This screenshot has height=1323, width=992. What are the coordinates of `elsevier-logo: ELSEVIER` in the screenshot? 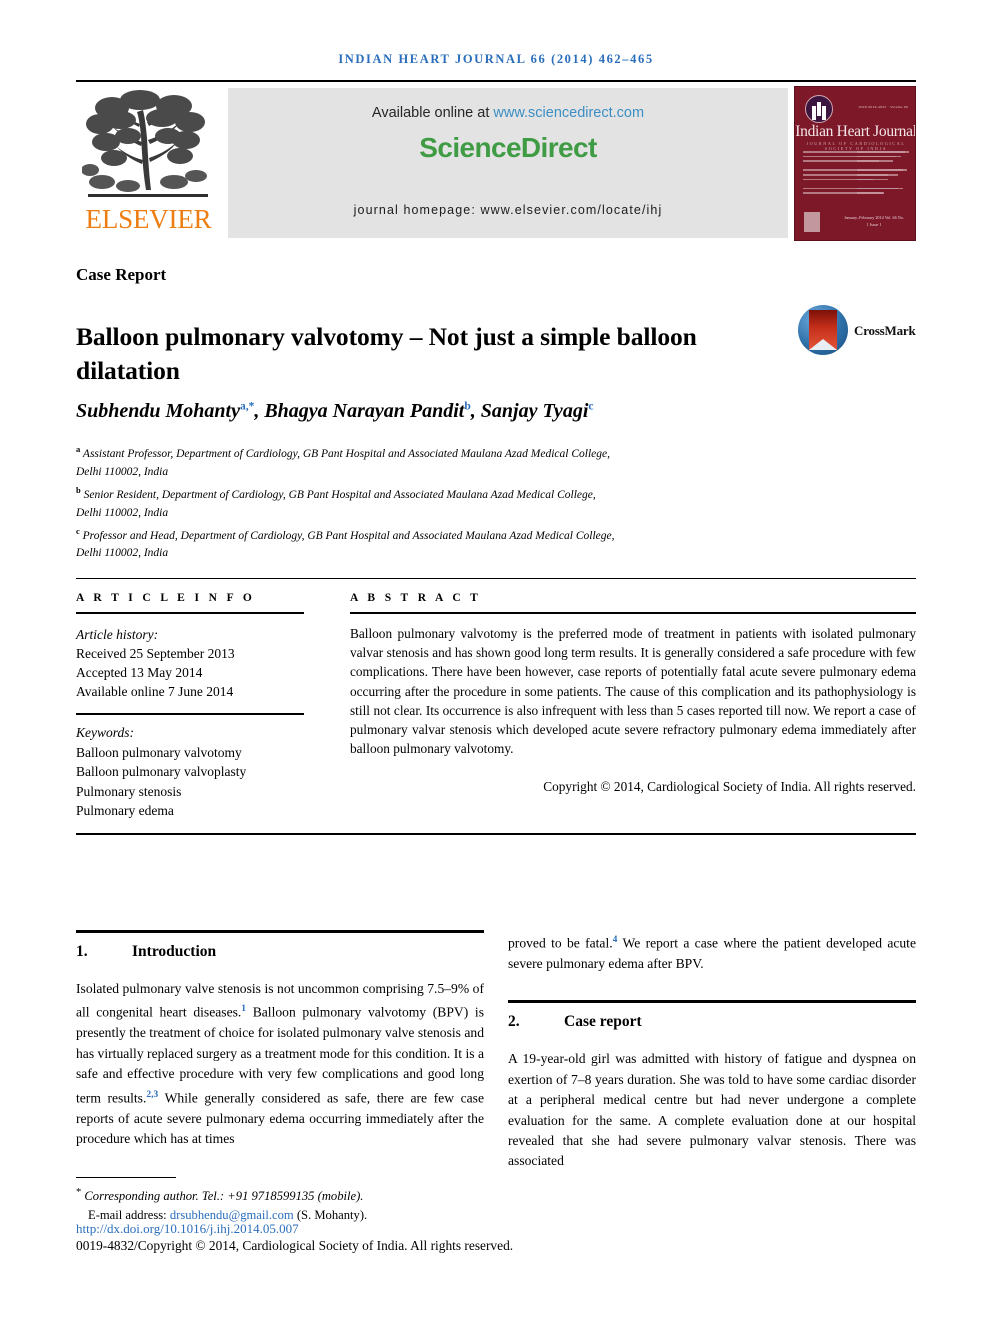 It's located at (148, 163).